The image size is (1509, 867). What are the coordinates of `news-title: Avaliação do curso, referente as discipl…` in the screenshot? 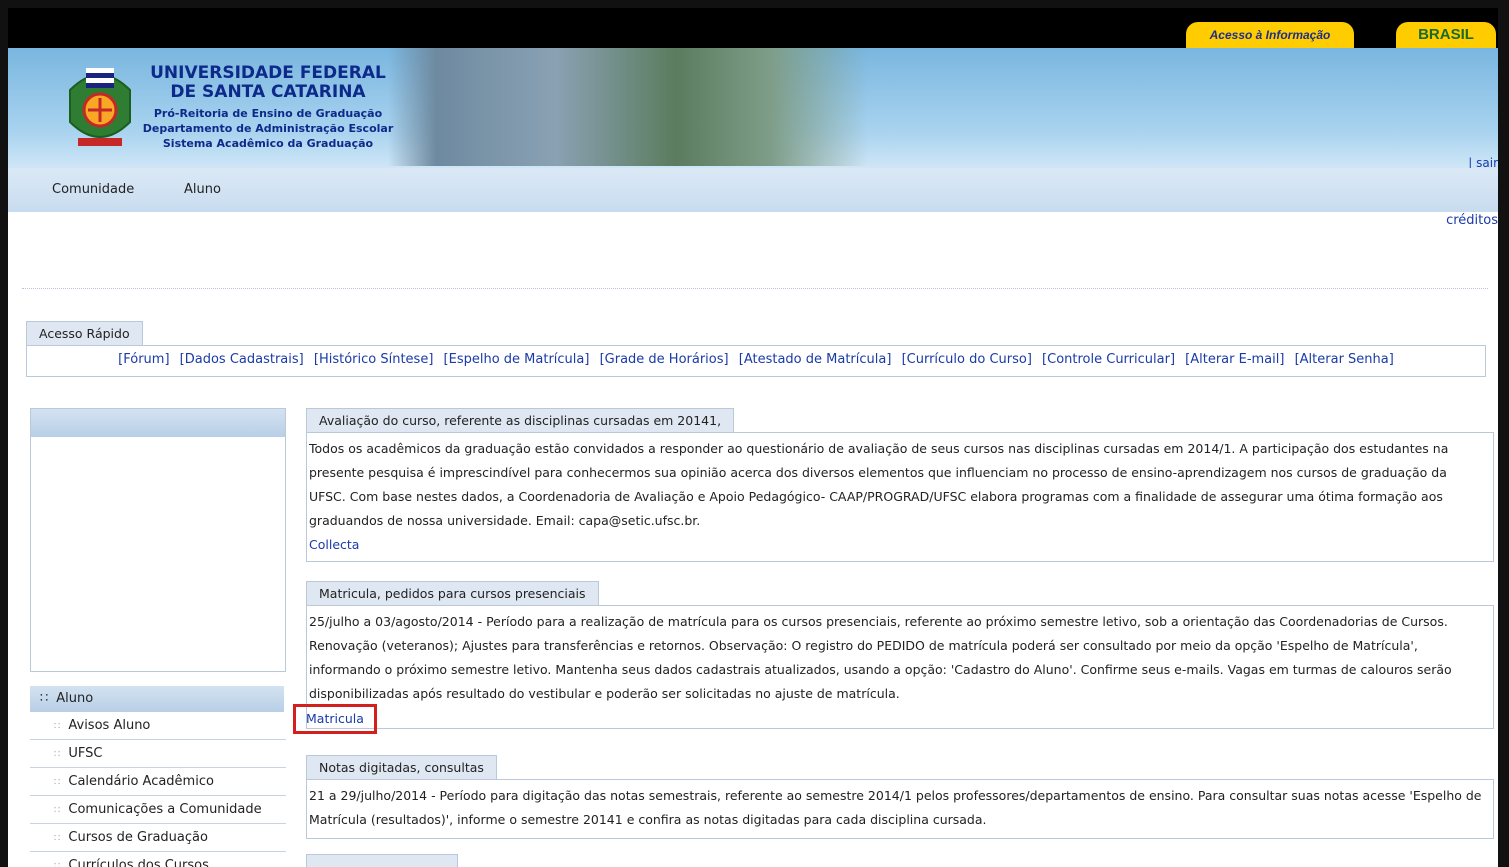 It's located at (520, 420).